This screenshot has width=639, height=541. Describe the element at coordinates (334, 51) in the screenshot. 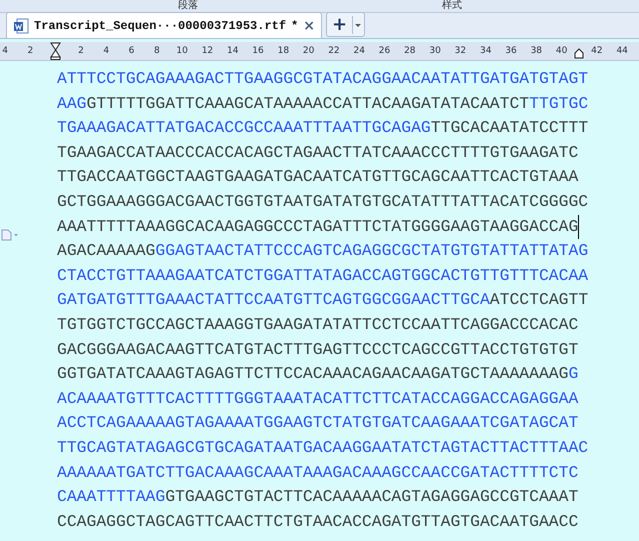

I see `ruler-number: 22` at that location.